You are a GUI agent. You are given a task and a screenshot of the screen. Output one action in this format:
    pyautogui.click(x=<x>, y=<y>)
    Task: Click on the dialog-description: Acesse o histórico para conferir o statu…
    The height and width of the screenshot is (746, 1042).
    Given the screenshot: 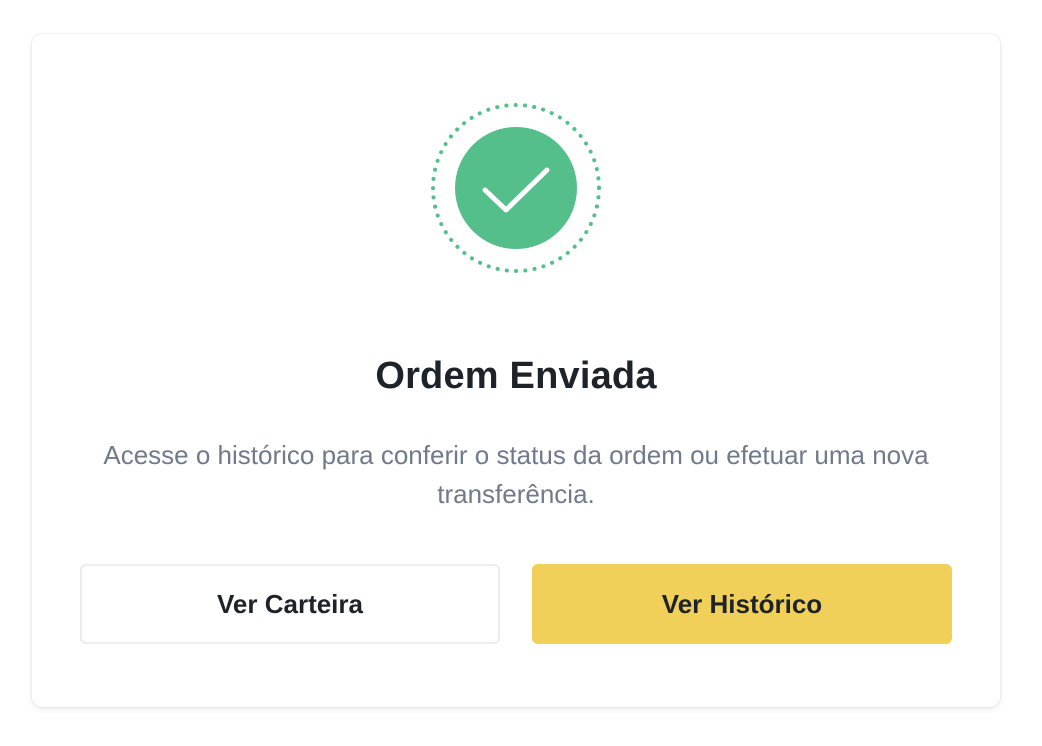 What is the action you would take?
    pyautogui.click(x=516, y=474)
    